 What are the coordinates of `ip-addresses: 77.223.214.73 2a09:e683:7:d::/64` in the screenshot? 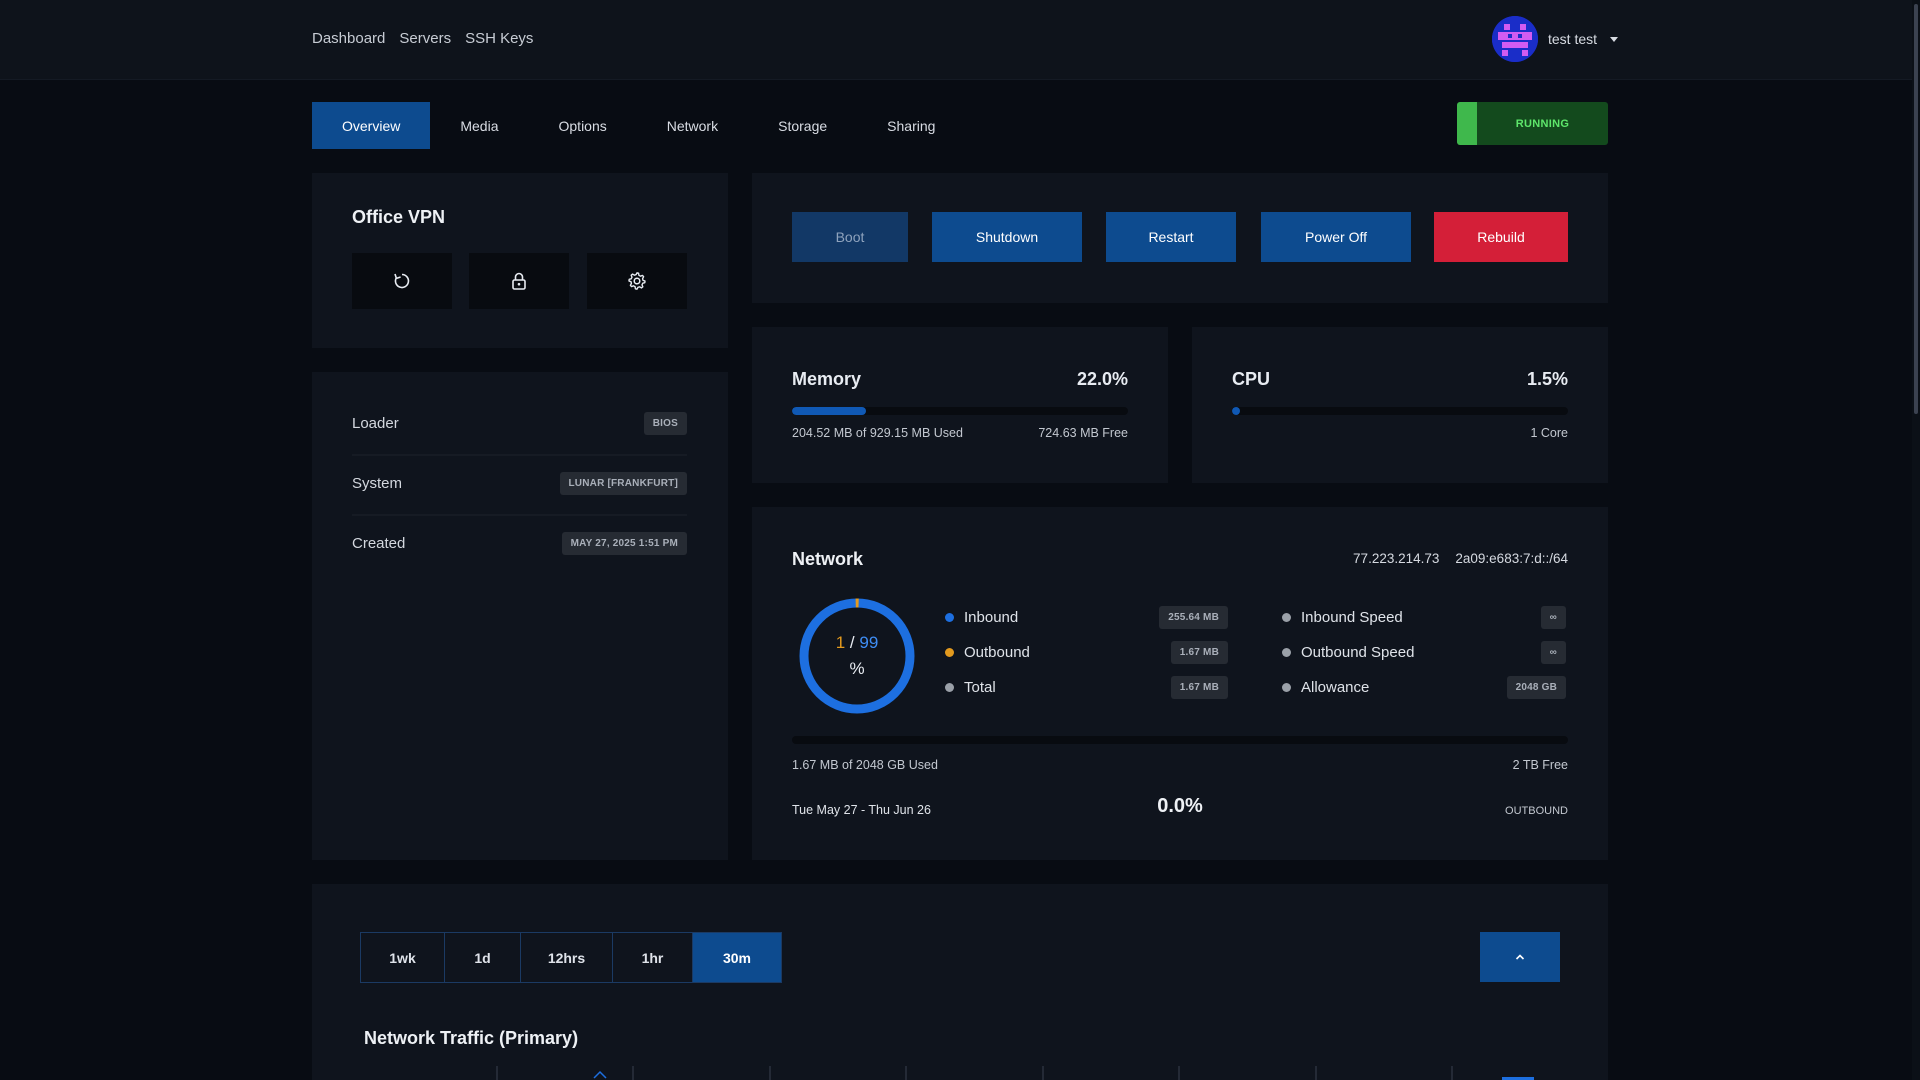 It's located at (1460, 558).